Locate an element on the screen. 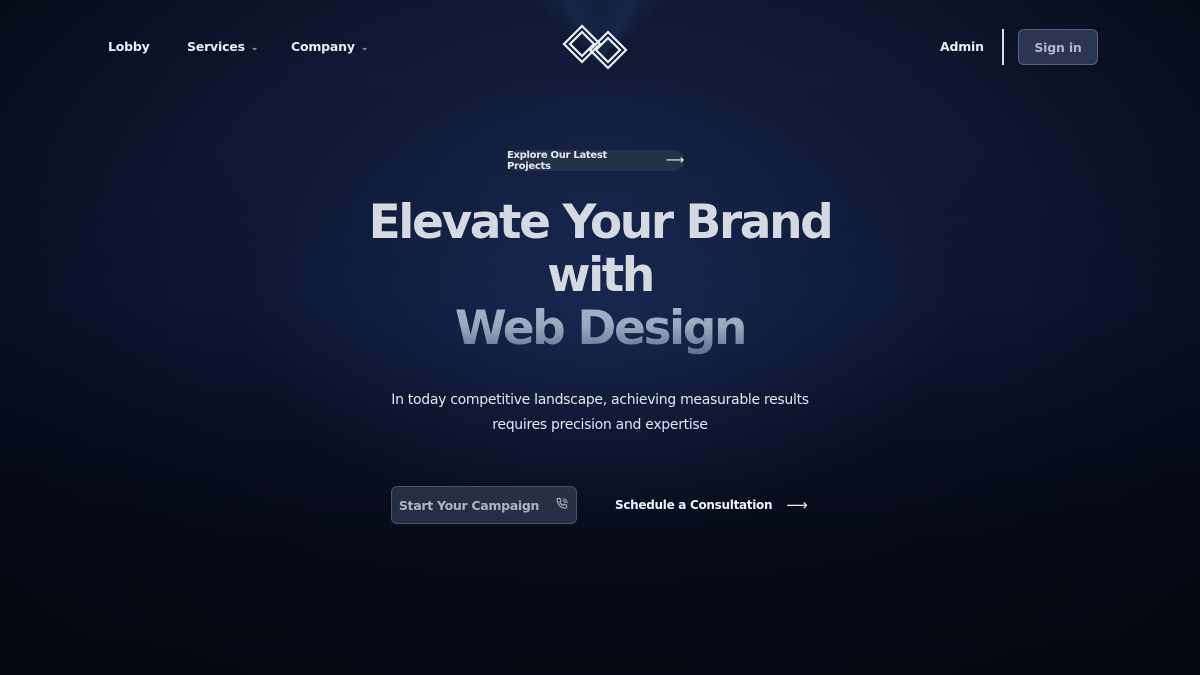  nav-services-dropdown: Services ⌄ is located at coordinates (222, 46).